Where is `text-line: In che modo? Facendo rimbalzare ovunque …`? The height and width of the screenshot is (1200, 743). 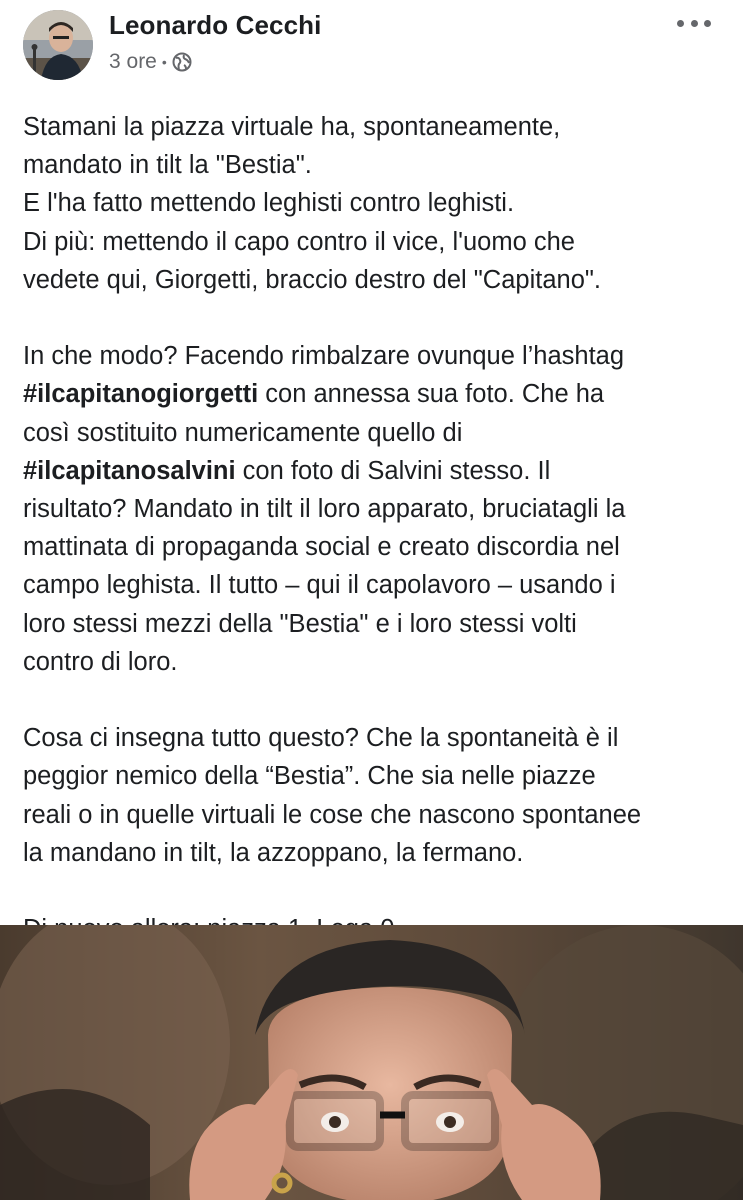
text-line: In che modo? Facendo rimbalzare ovunque … is located at coordinates (324, 356).